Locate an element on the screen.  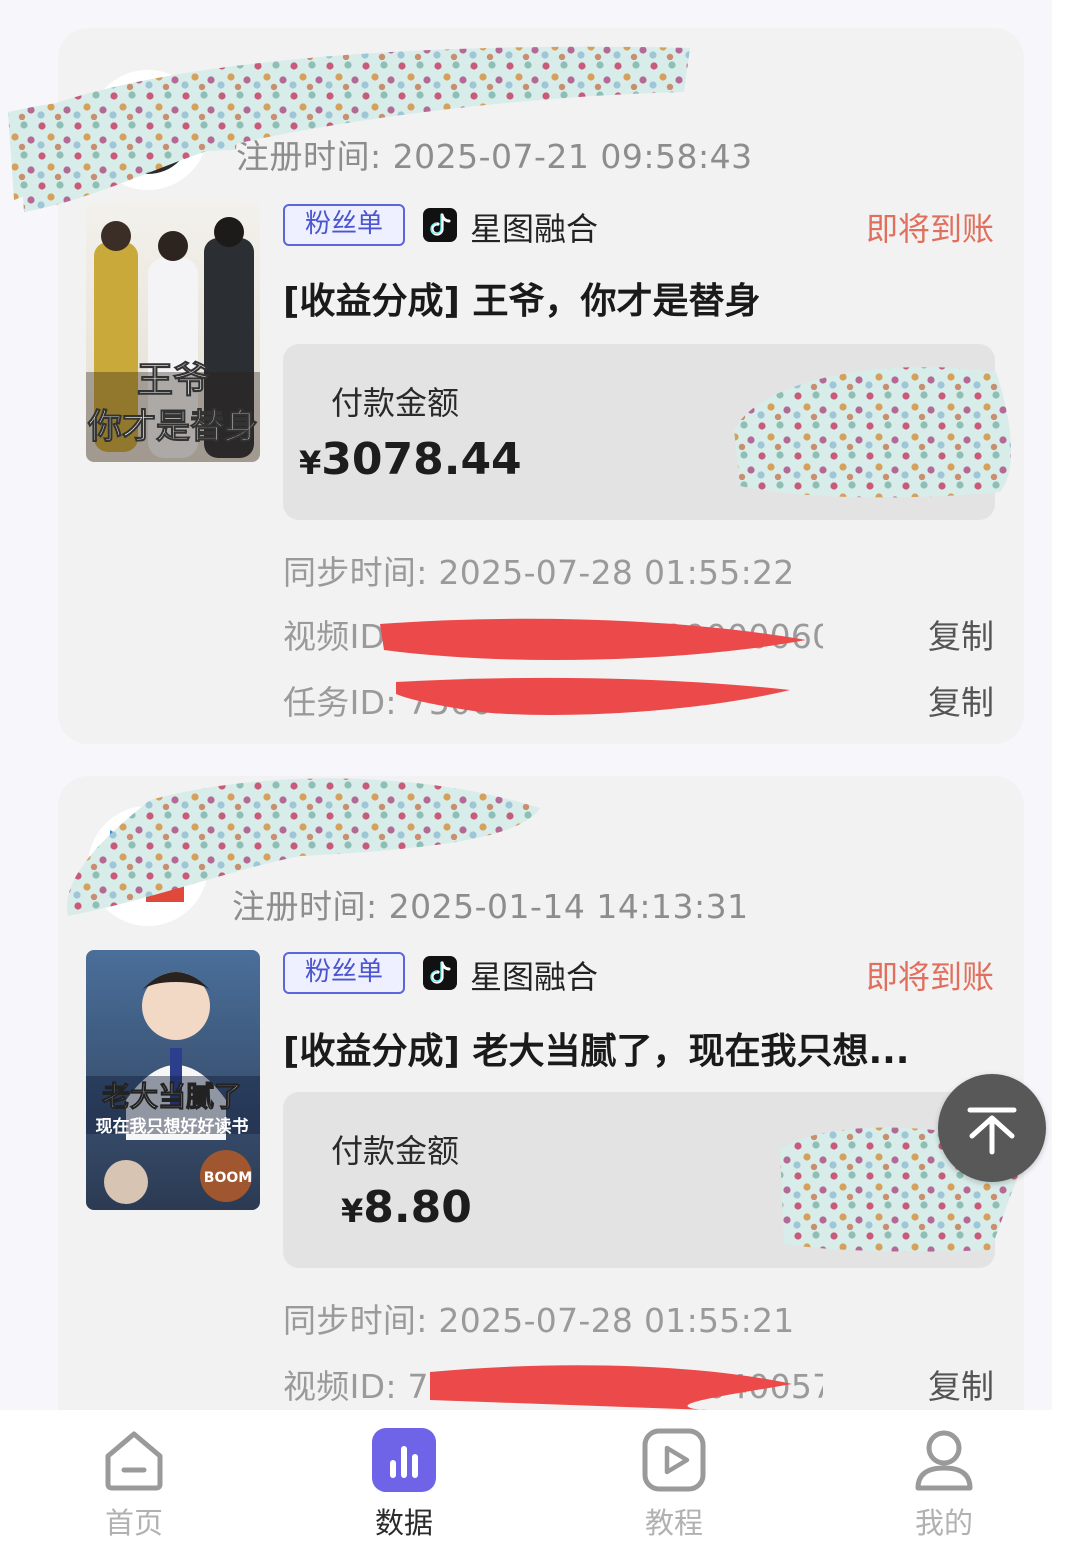
register-time: 注册时间: 2025-01-14 14:13:31 is located at coordinates (490, 906).